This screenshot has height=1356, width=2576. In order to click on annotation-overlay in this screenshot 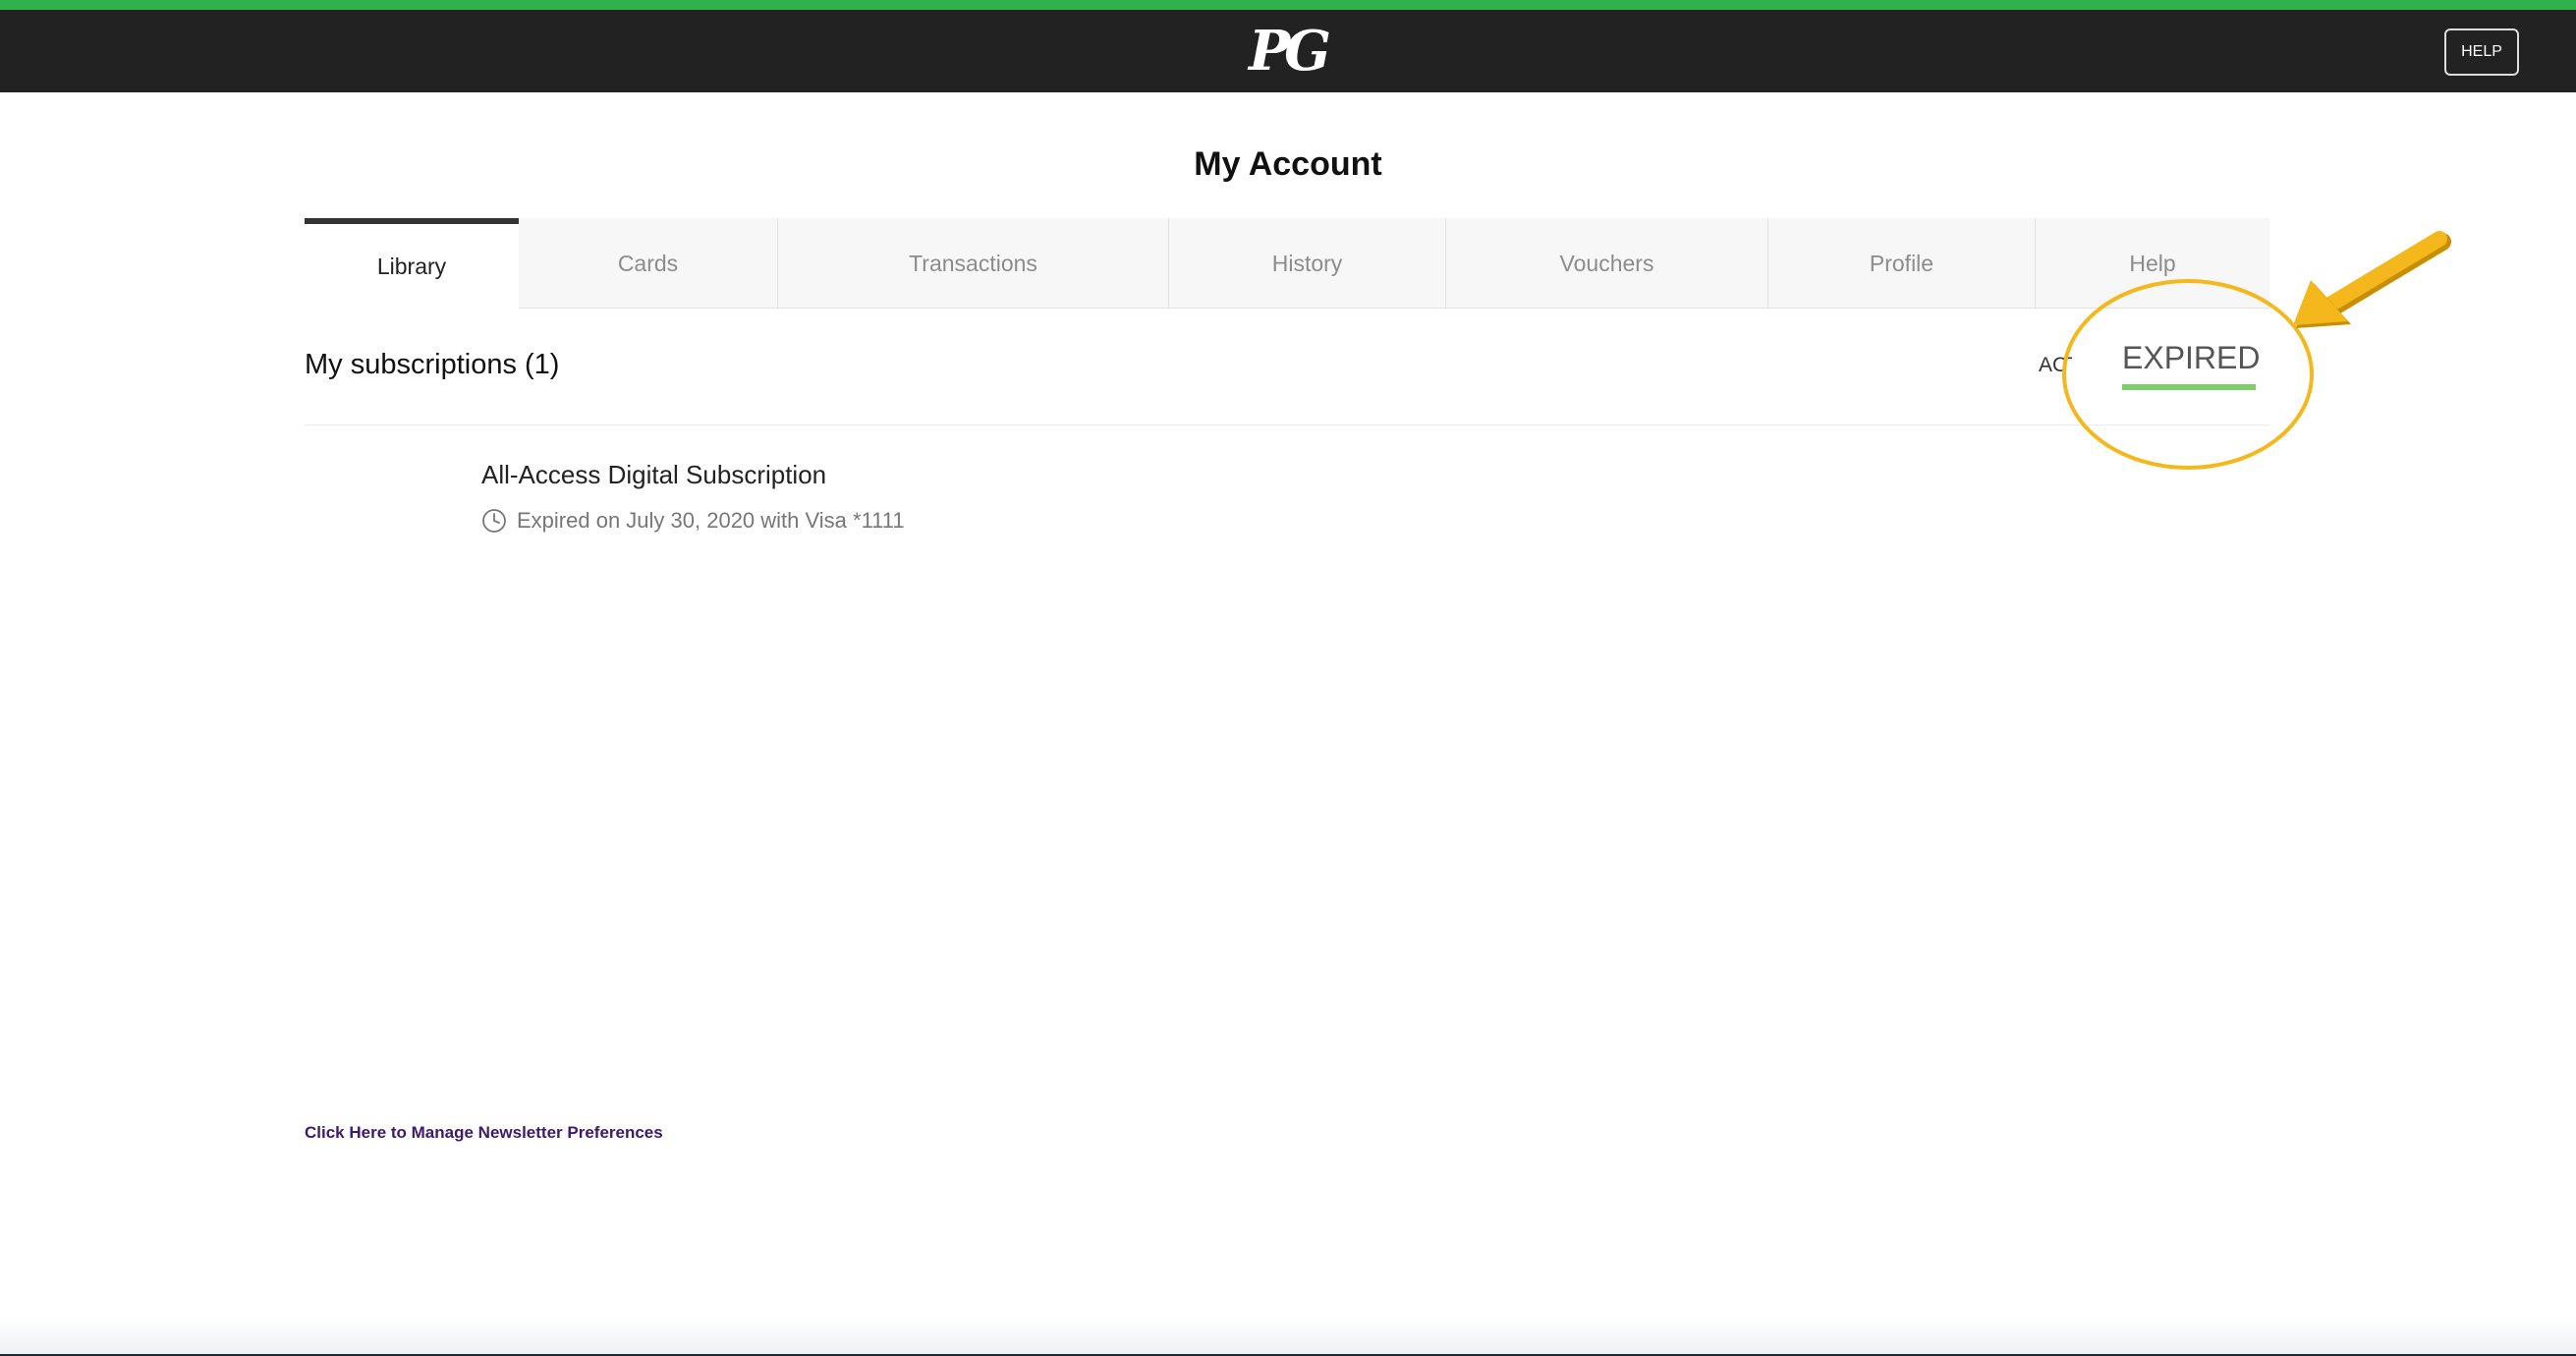, I will do `click(2256, 350)`.